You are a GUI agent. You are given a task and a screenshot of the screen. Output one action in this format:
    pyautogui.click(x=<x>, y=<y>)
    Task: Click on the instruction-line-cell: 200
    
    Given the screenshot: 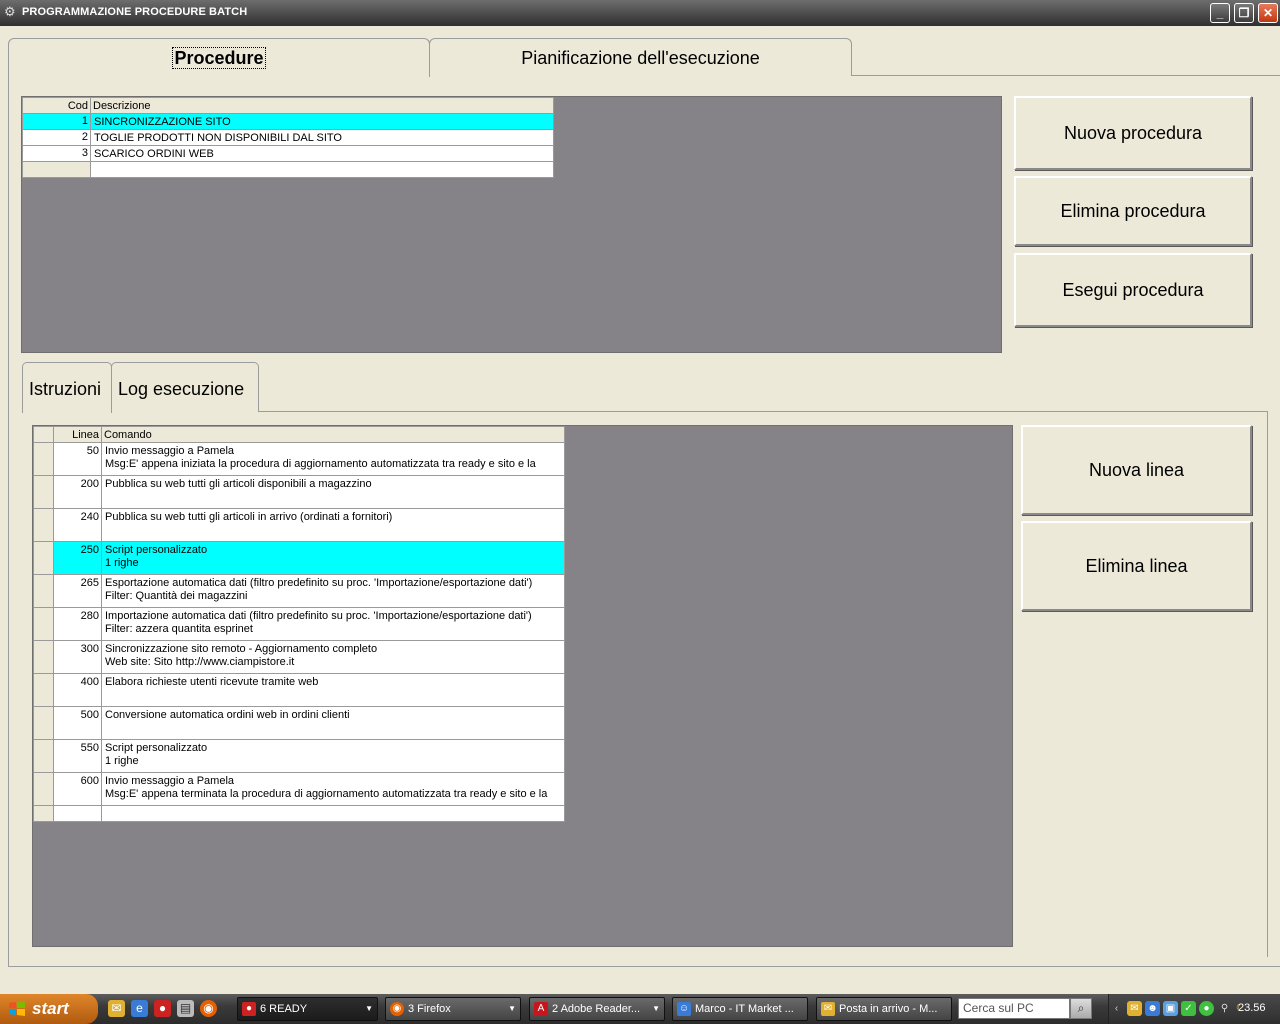 What is the action you would take?
    pyautogui.click(x=77, y=492)
    